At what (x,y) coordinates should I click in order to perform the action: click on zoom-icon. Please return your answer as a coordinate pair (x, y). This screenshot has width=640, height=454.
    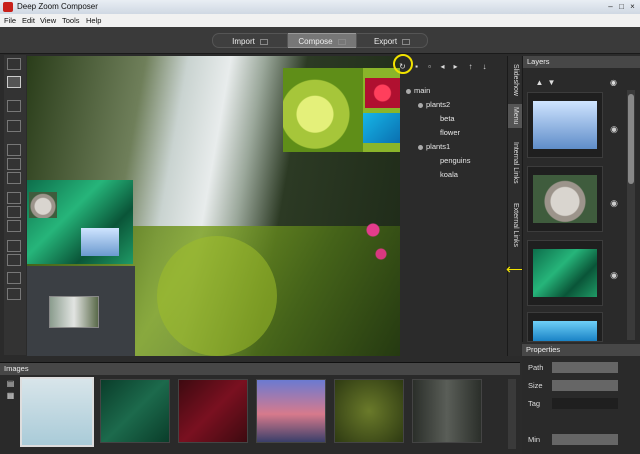
    Looking at the image, I should click on (14, 106).